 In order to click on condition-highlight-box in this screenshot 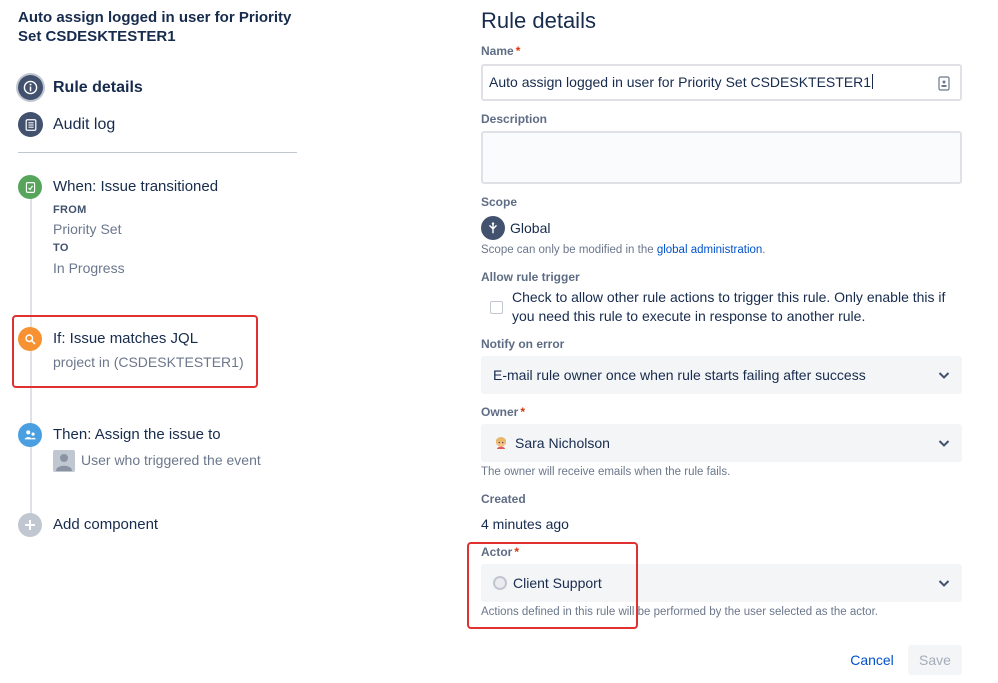, I will do `click(135, 351)`.